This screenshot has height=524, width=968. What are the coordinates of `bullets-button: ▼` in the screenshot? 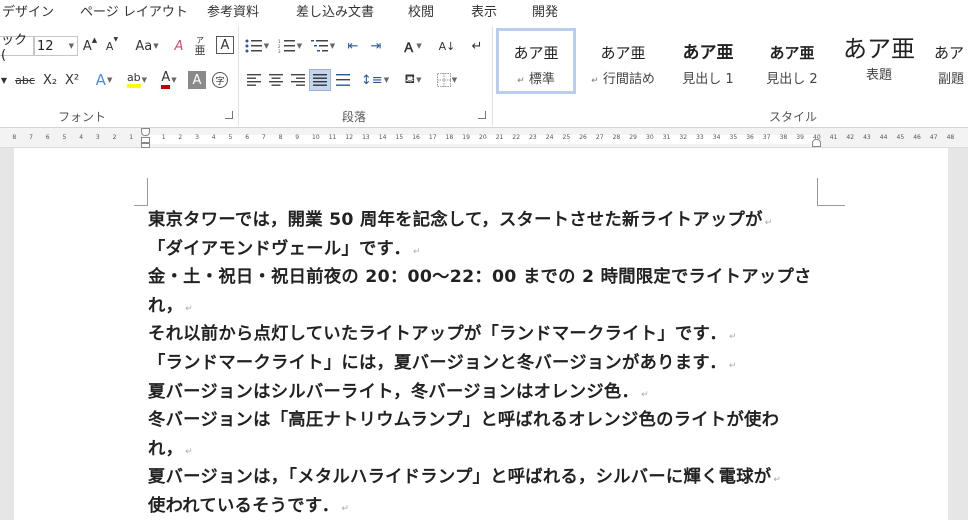 It's located at (257, 46).